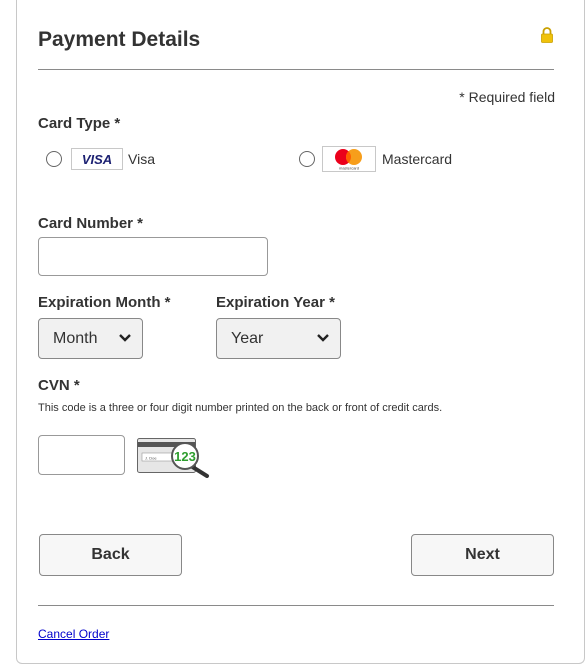 The height and width of the screenshot is (667, 587). What do you see at coordinates (151, 458) in the screenshot?
I see `svg-text: J. Doe` at bounding box center [151, 458].